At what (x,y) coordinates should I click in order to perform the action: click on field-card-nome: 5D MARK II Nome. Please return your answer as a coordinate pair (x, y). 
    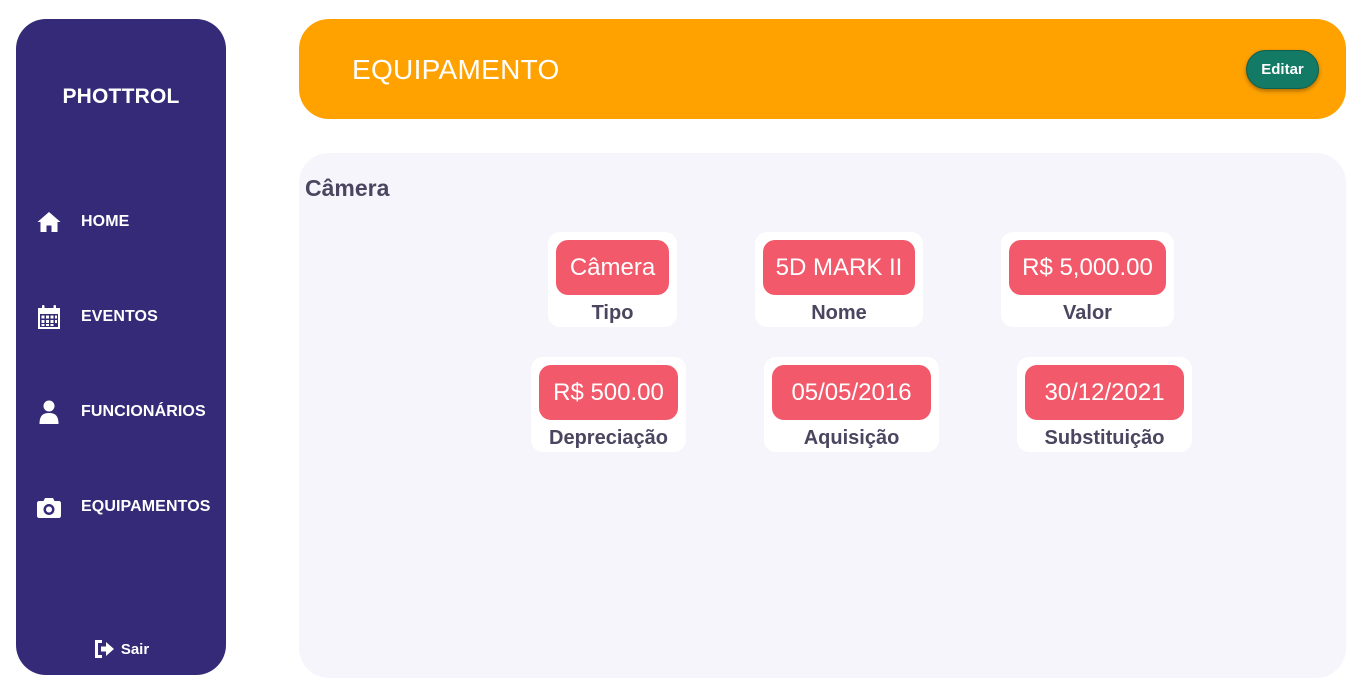
    Looking at the image, I should click on (839, 279).